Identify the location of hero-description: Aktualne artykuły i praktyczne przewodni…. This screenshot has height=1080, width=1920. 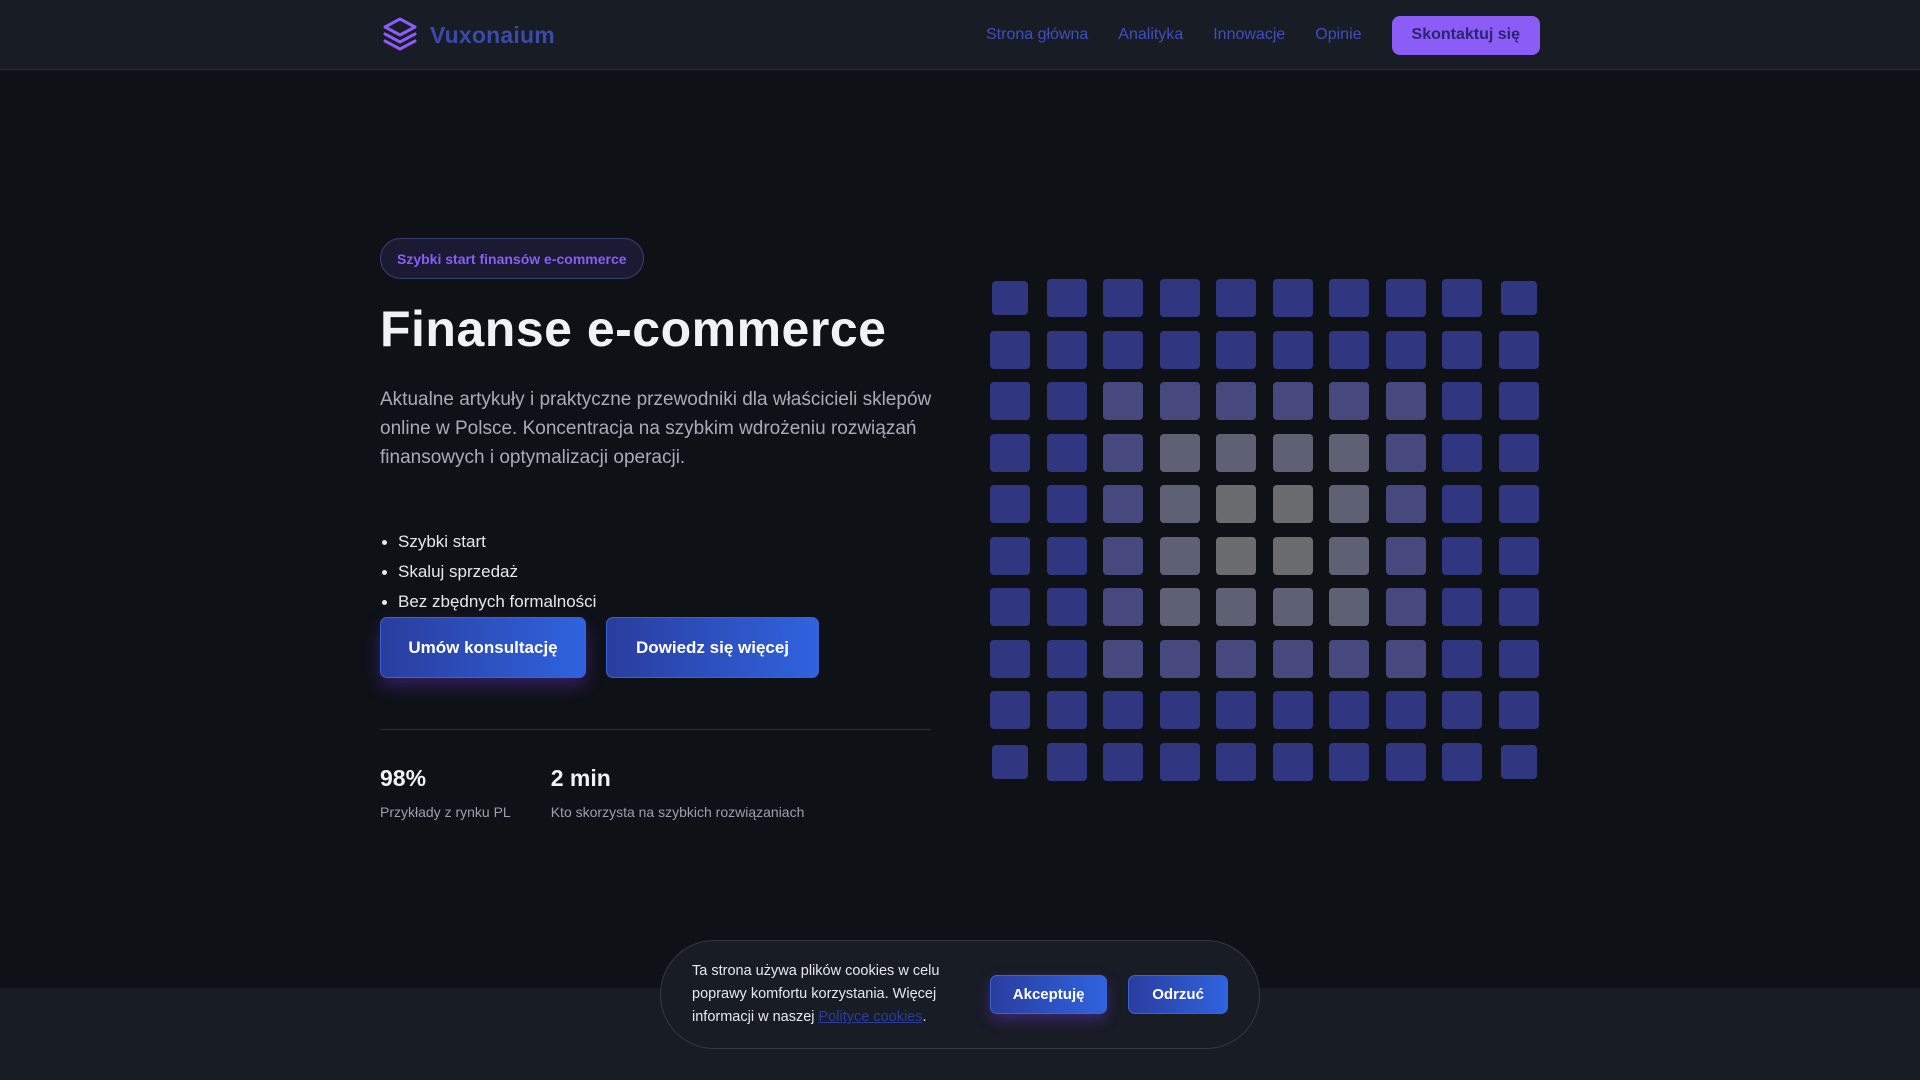
(656, 428).